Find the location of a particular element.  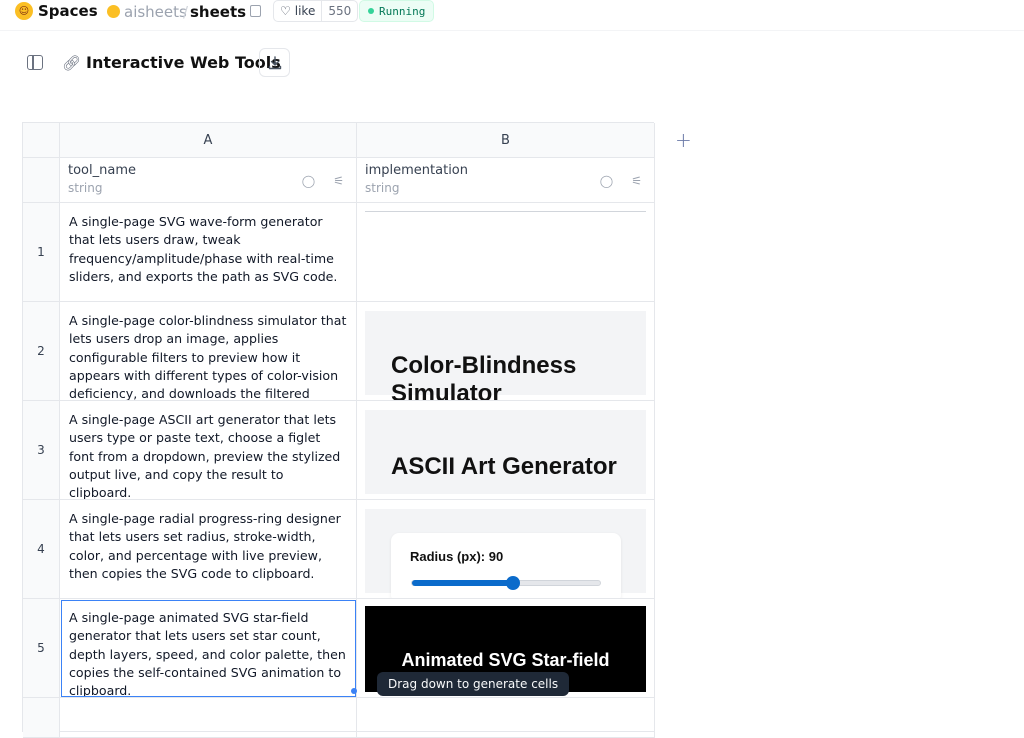

preview-heading: Animated SVG Star-field is located at coordinates (505, 660).